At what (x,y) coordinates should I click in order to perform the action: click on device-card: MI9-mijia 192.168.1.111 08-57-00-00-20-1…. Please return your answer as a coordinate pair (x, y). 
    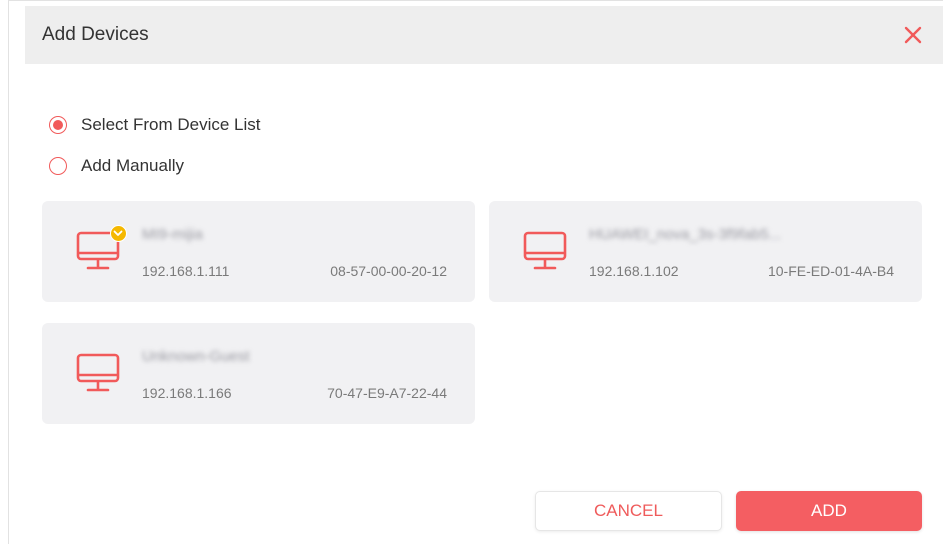
    Looking at the image, I should click on (258, 251).